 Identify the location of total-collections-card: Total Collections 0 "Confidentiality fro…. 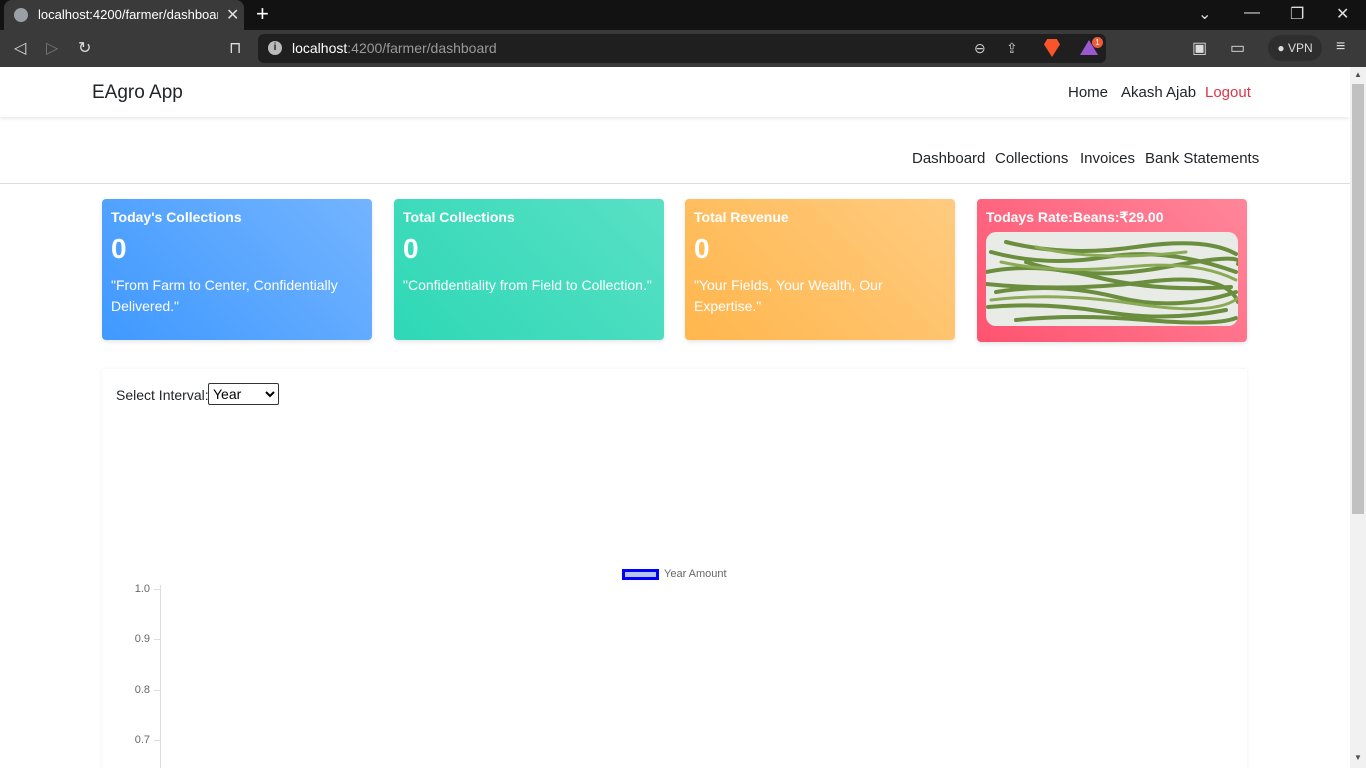
(529, 269).